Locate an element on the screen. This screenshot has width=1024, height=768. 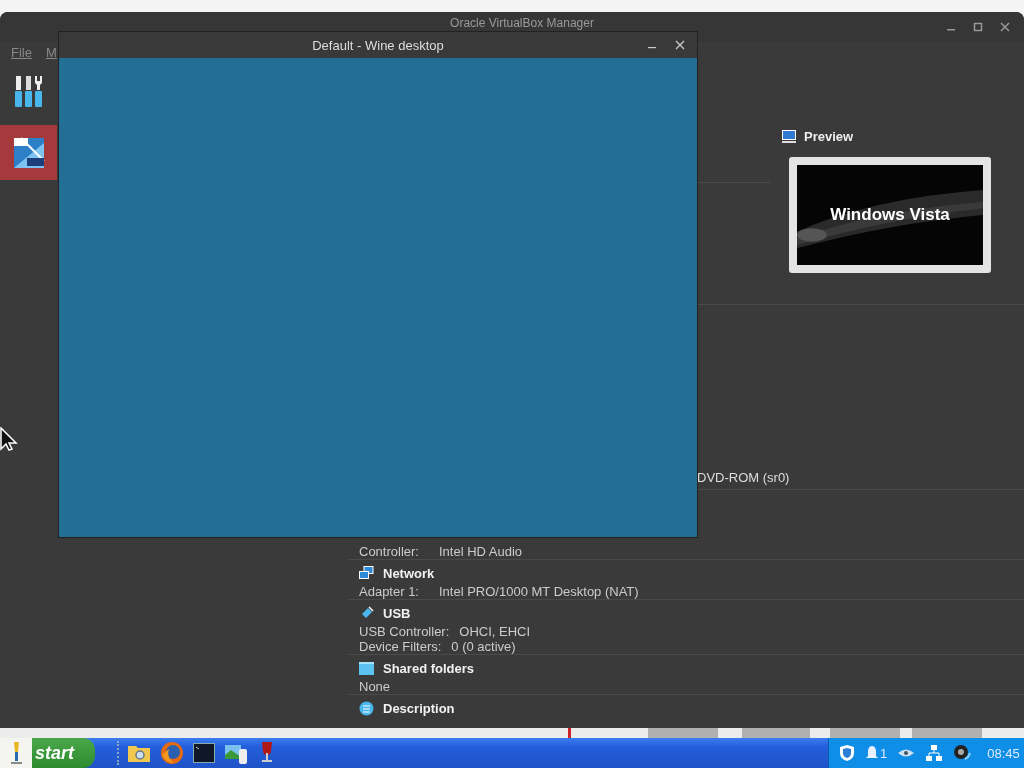
mouse-pointer-icon is located at coordinates (9, 439).